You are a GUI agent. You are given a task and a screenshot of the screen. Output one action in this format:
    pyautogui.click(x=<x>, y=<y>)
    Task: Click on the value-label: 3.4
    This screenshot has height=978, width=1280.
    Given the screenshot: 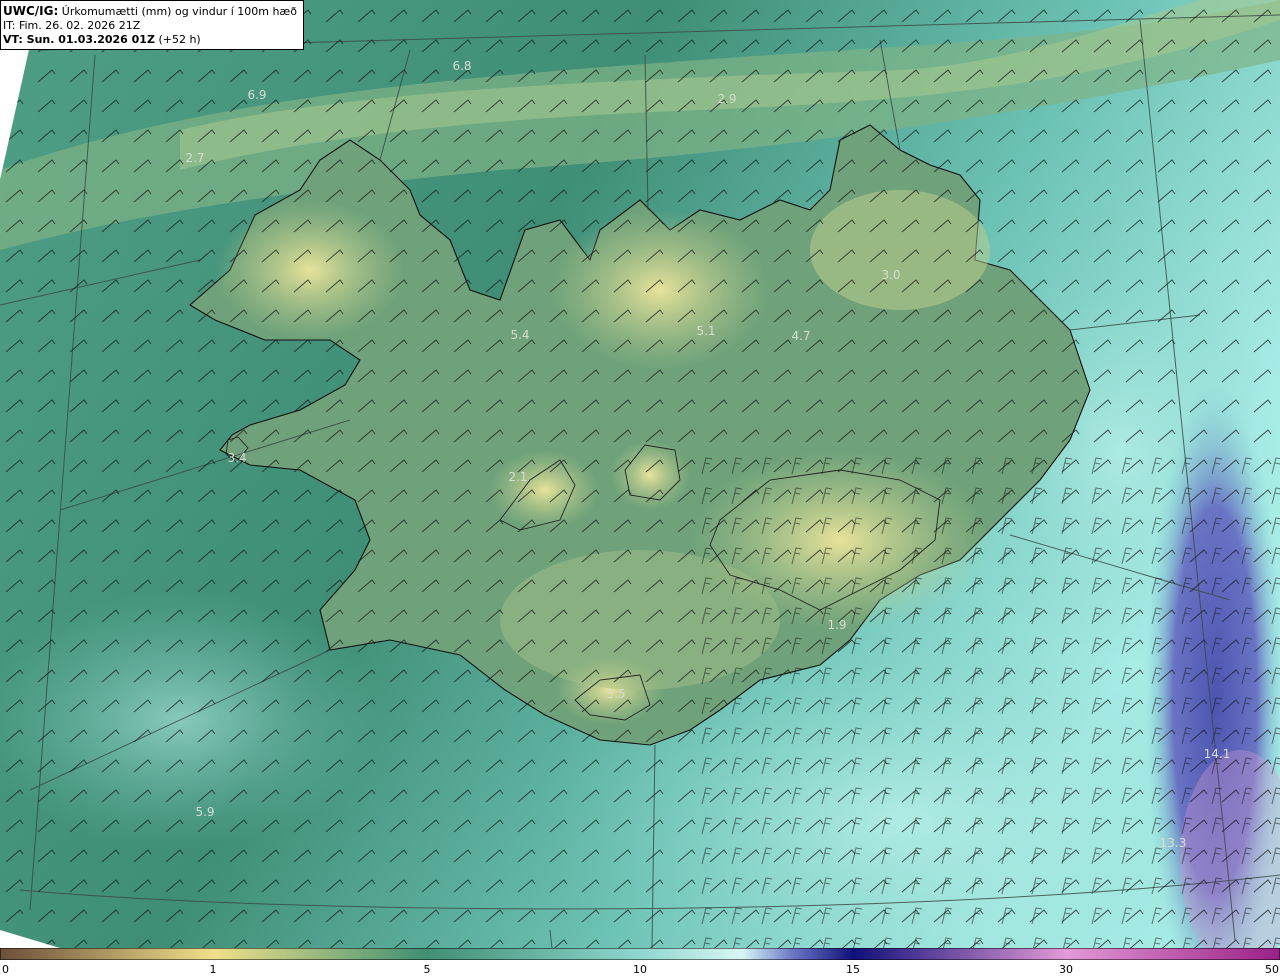 What is the action you would take?
    pyautogui.click(x=237, y=458)
    